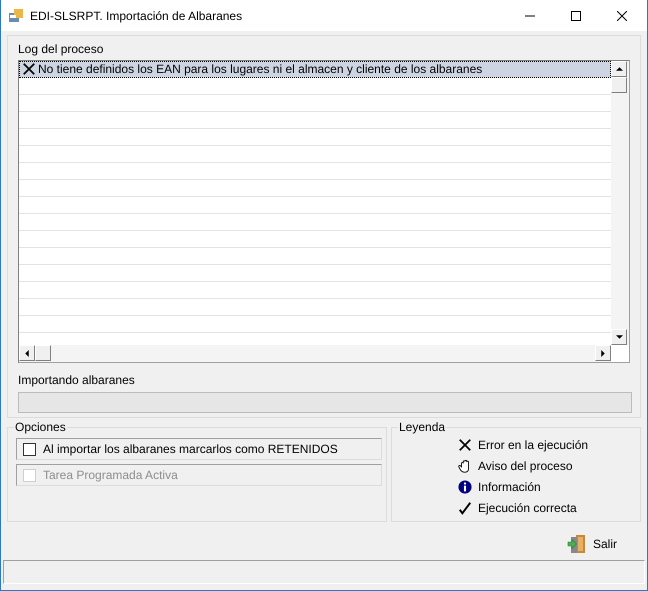  What do you see at coordinates (77, 380) in the screenshot?
I see `progress-label: Importando albaranes` at bounding box center [77, 380].